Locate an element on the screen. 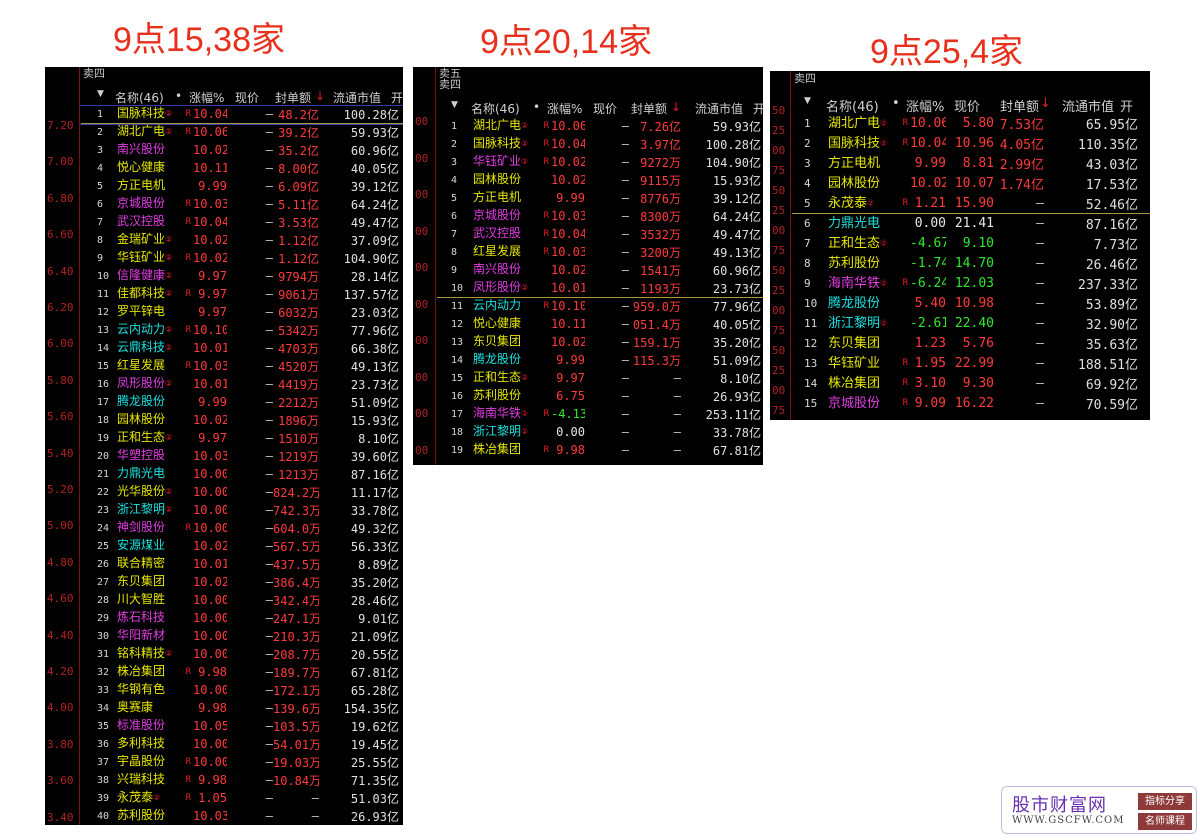 The height and width of the screenshot is (840, 1200). stock-name: 铭科精技② is located at coordinates (155, 654).